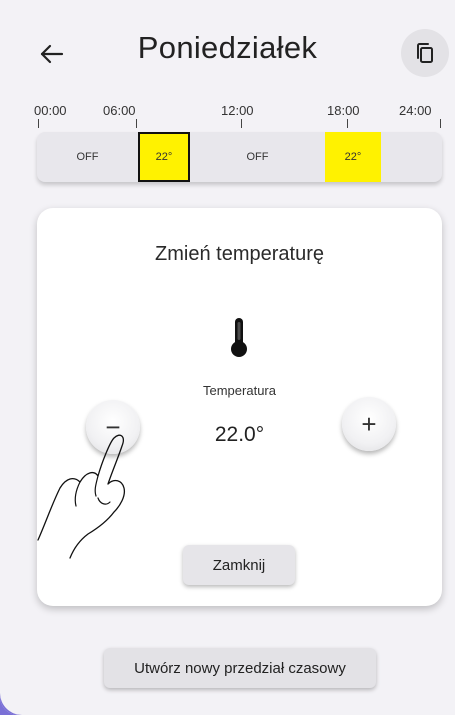 This screenshot has height=715, width=455. I want to click on copy-button, so click(425, 53).